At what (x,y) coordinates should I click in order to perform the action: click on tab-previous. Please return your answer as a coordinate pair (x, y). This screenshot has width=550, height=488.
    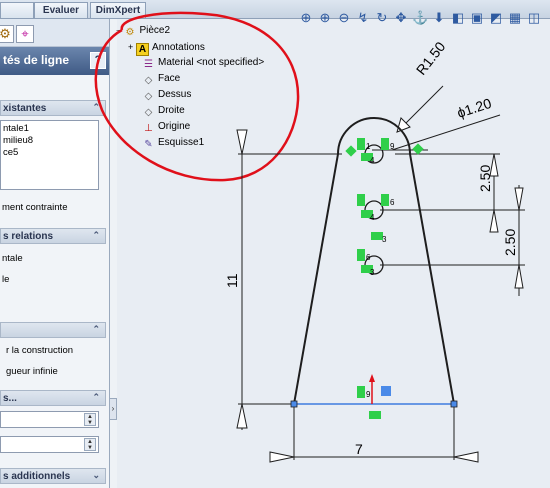
    Looking at the image, I should click on (17, 10).